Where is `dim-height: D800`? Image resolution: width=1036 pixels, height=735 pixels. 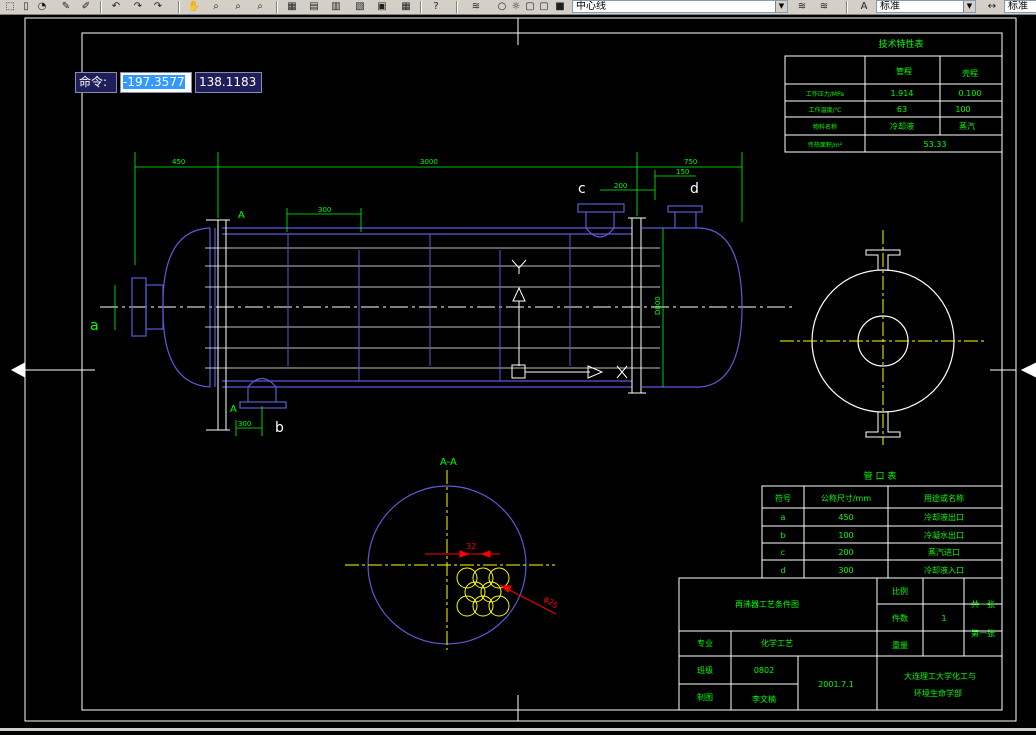
dim-height: D800 is located at coordinates (658, 305).